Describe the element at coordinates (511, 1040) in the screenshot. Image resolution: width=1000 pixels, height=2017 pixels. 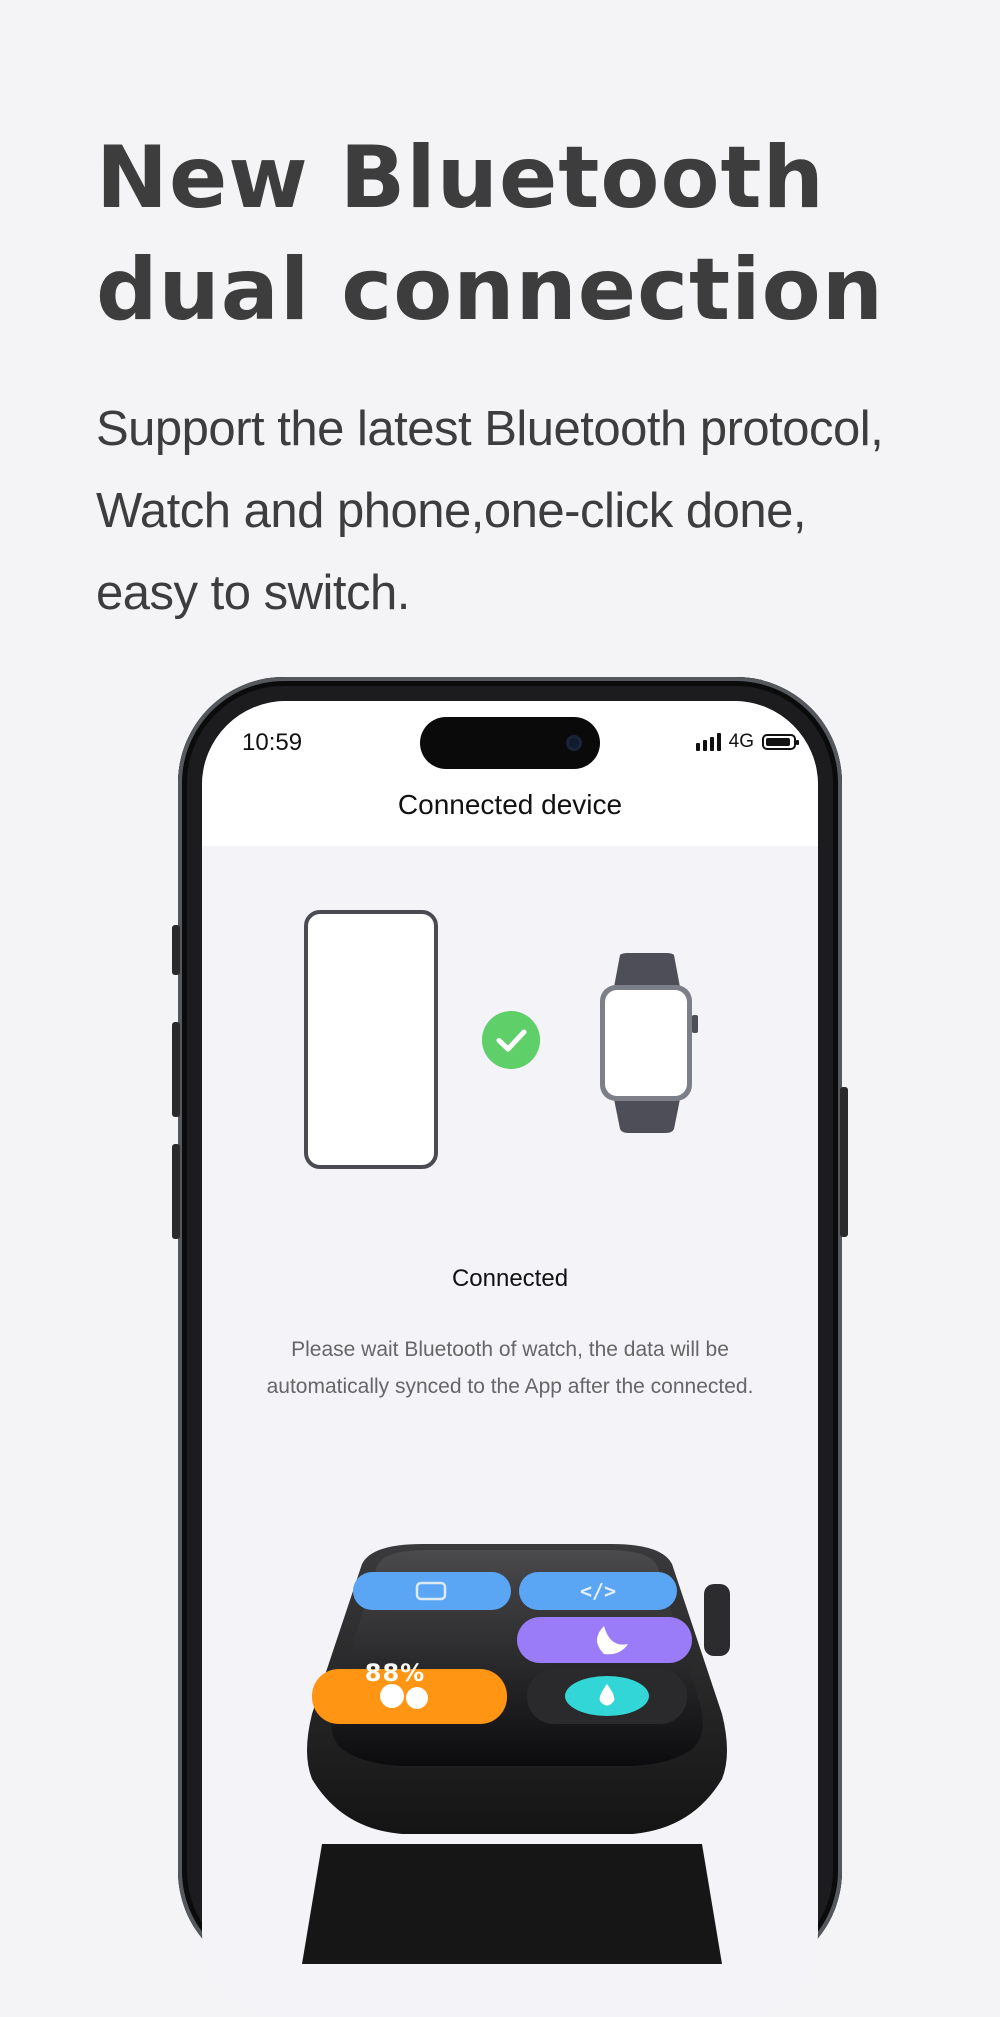
I see `connected-check-icon` at that location.